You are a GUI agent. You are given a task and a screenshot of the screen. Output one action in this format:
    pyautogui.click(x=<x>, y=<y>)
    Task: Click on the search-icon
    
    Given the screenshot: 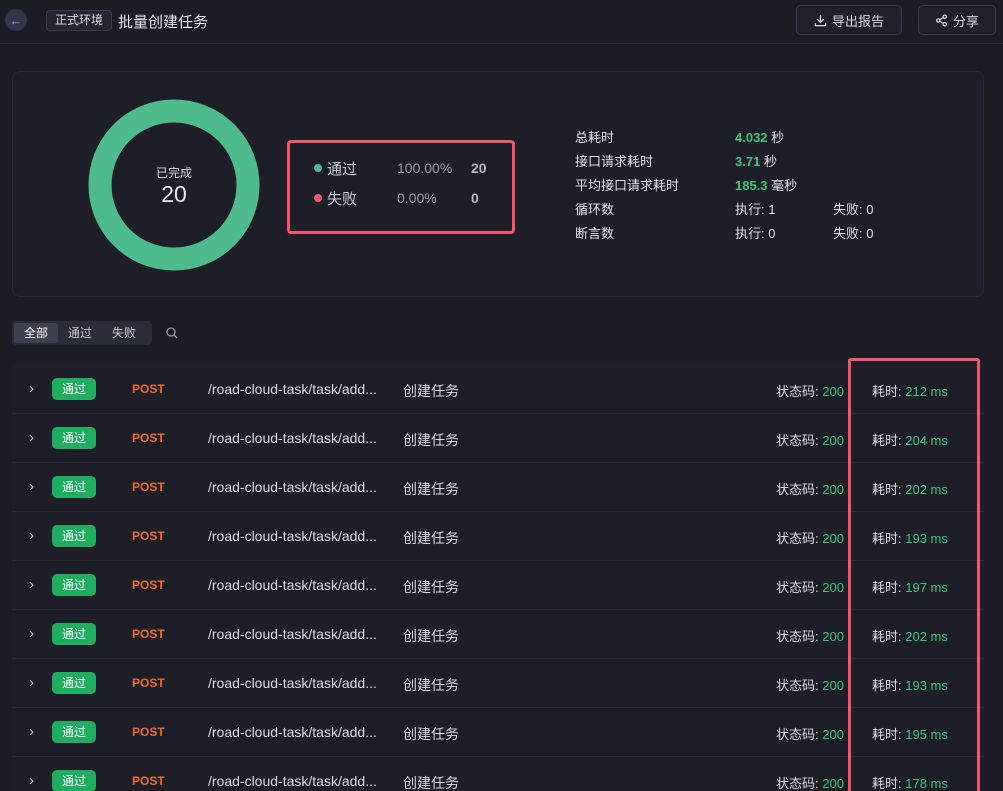 What is the action you would take?
    pyautogui.click(x=172, y=333)
    